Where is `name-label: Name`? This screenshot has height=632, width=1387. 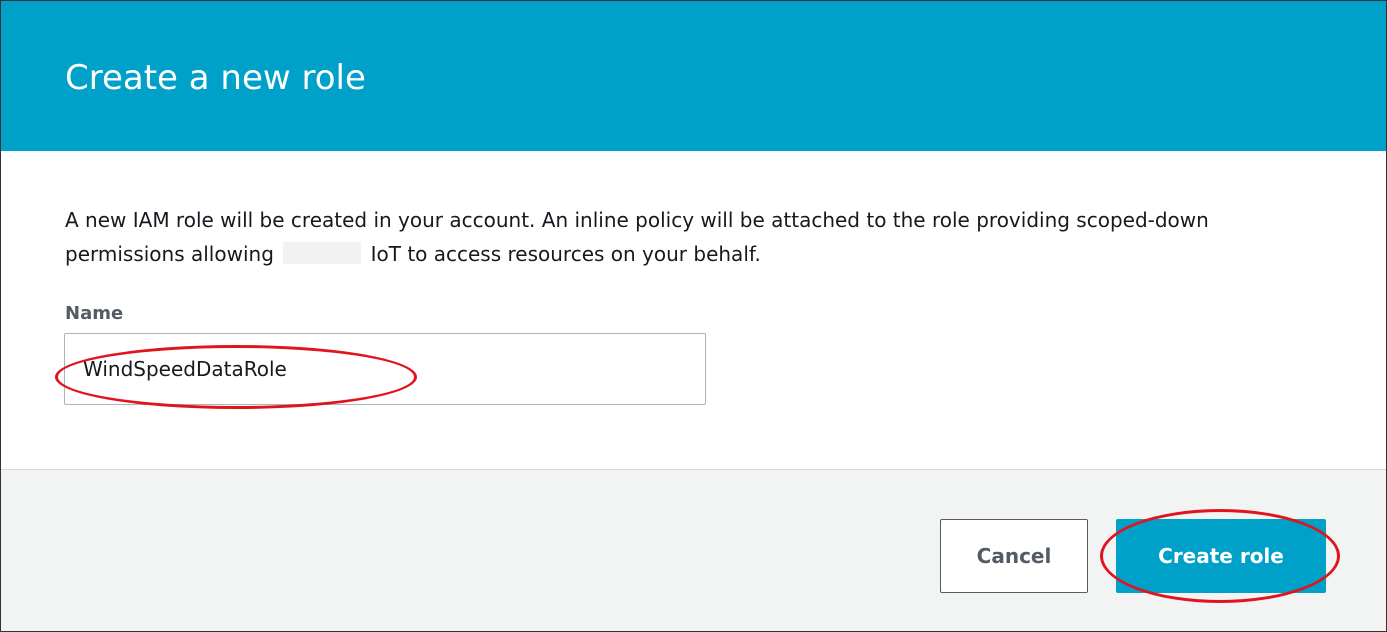
name-label: Name is located at coordinates (94, 313).